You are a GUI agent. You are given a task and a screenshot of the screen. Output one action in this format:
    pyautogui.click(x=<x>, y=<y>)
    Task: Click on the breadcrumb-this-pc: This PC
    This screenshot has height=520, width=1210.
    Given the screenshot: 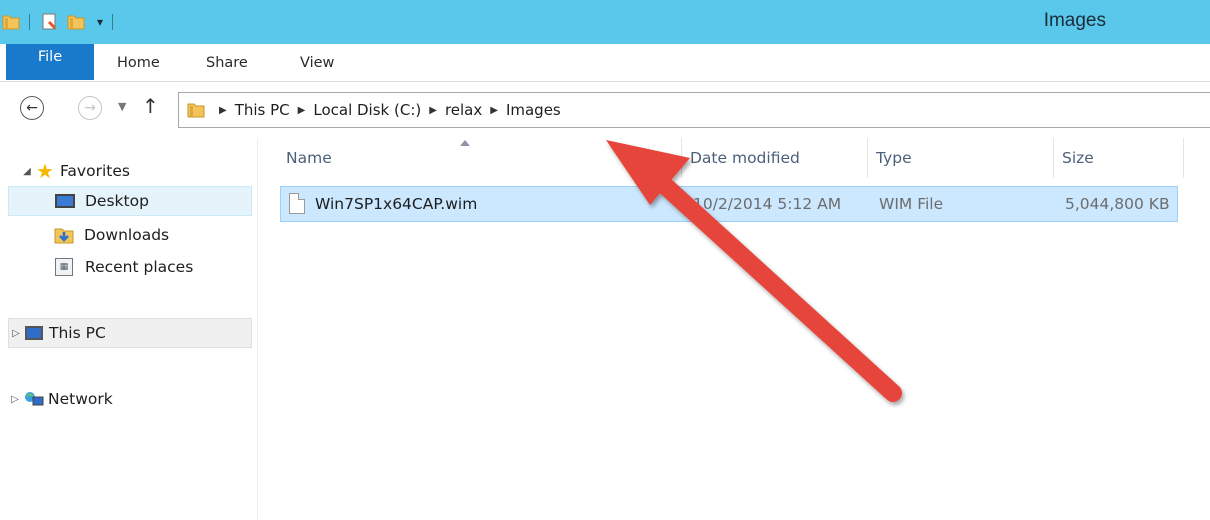 What is the action you would take?
    pyautogui.click(x=262, y=110)
    